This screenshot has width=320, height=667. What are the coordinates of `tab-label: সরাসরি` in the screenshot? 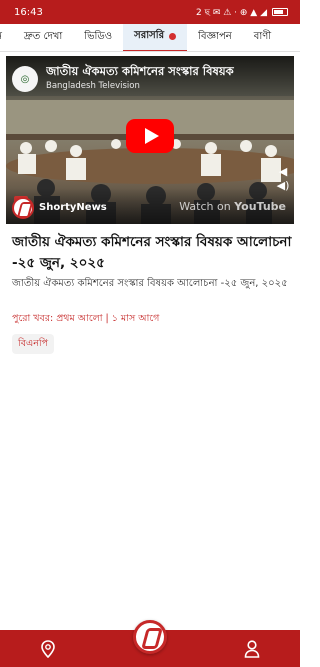 It's located at (149, 35).